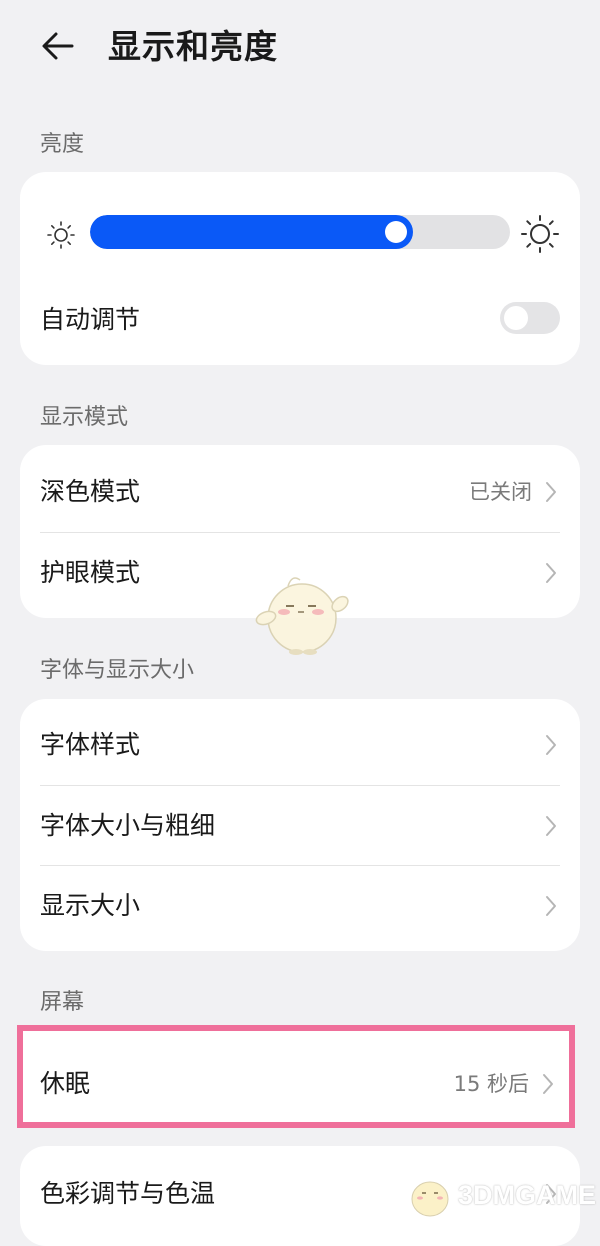 The height and width of the screenshot is (1246, 600). Describe the element at coordinates (90, 572) in the screenshot. I see `eye-comfort-label: 护眼模式` at that location.